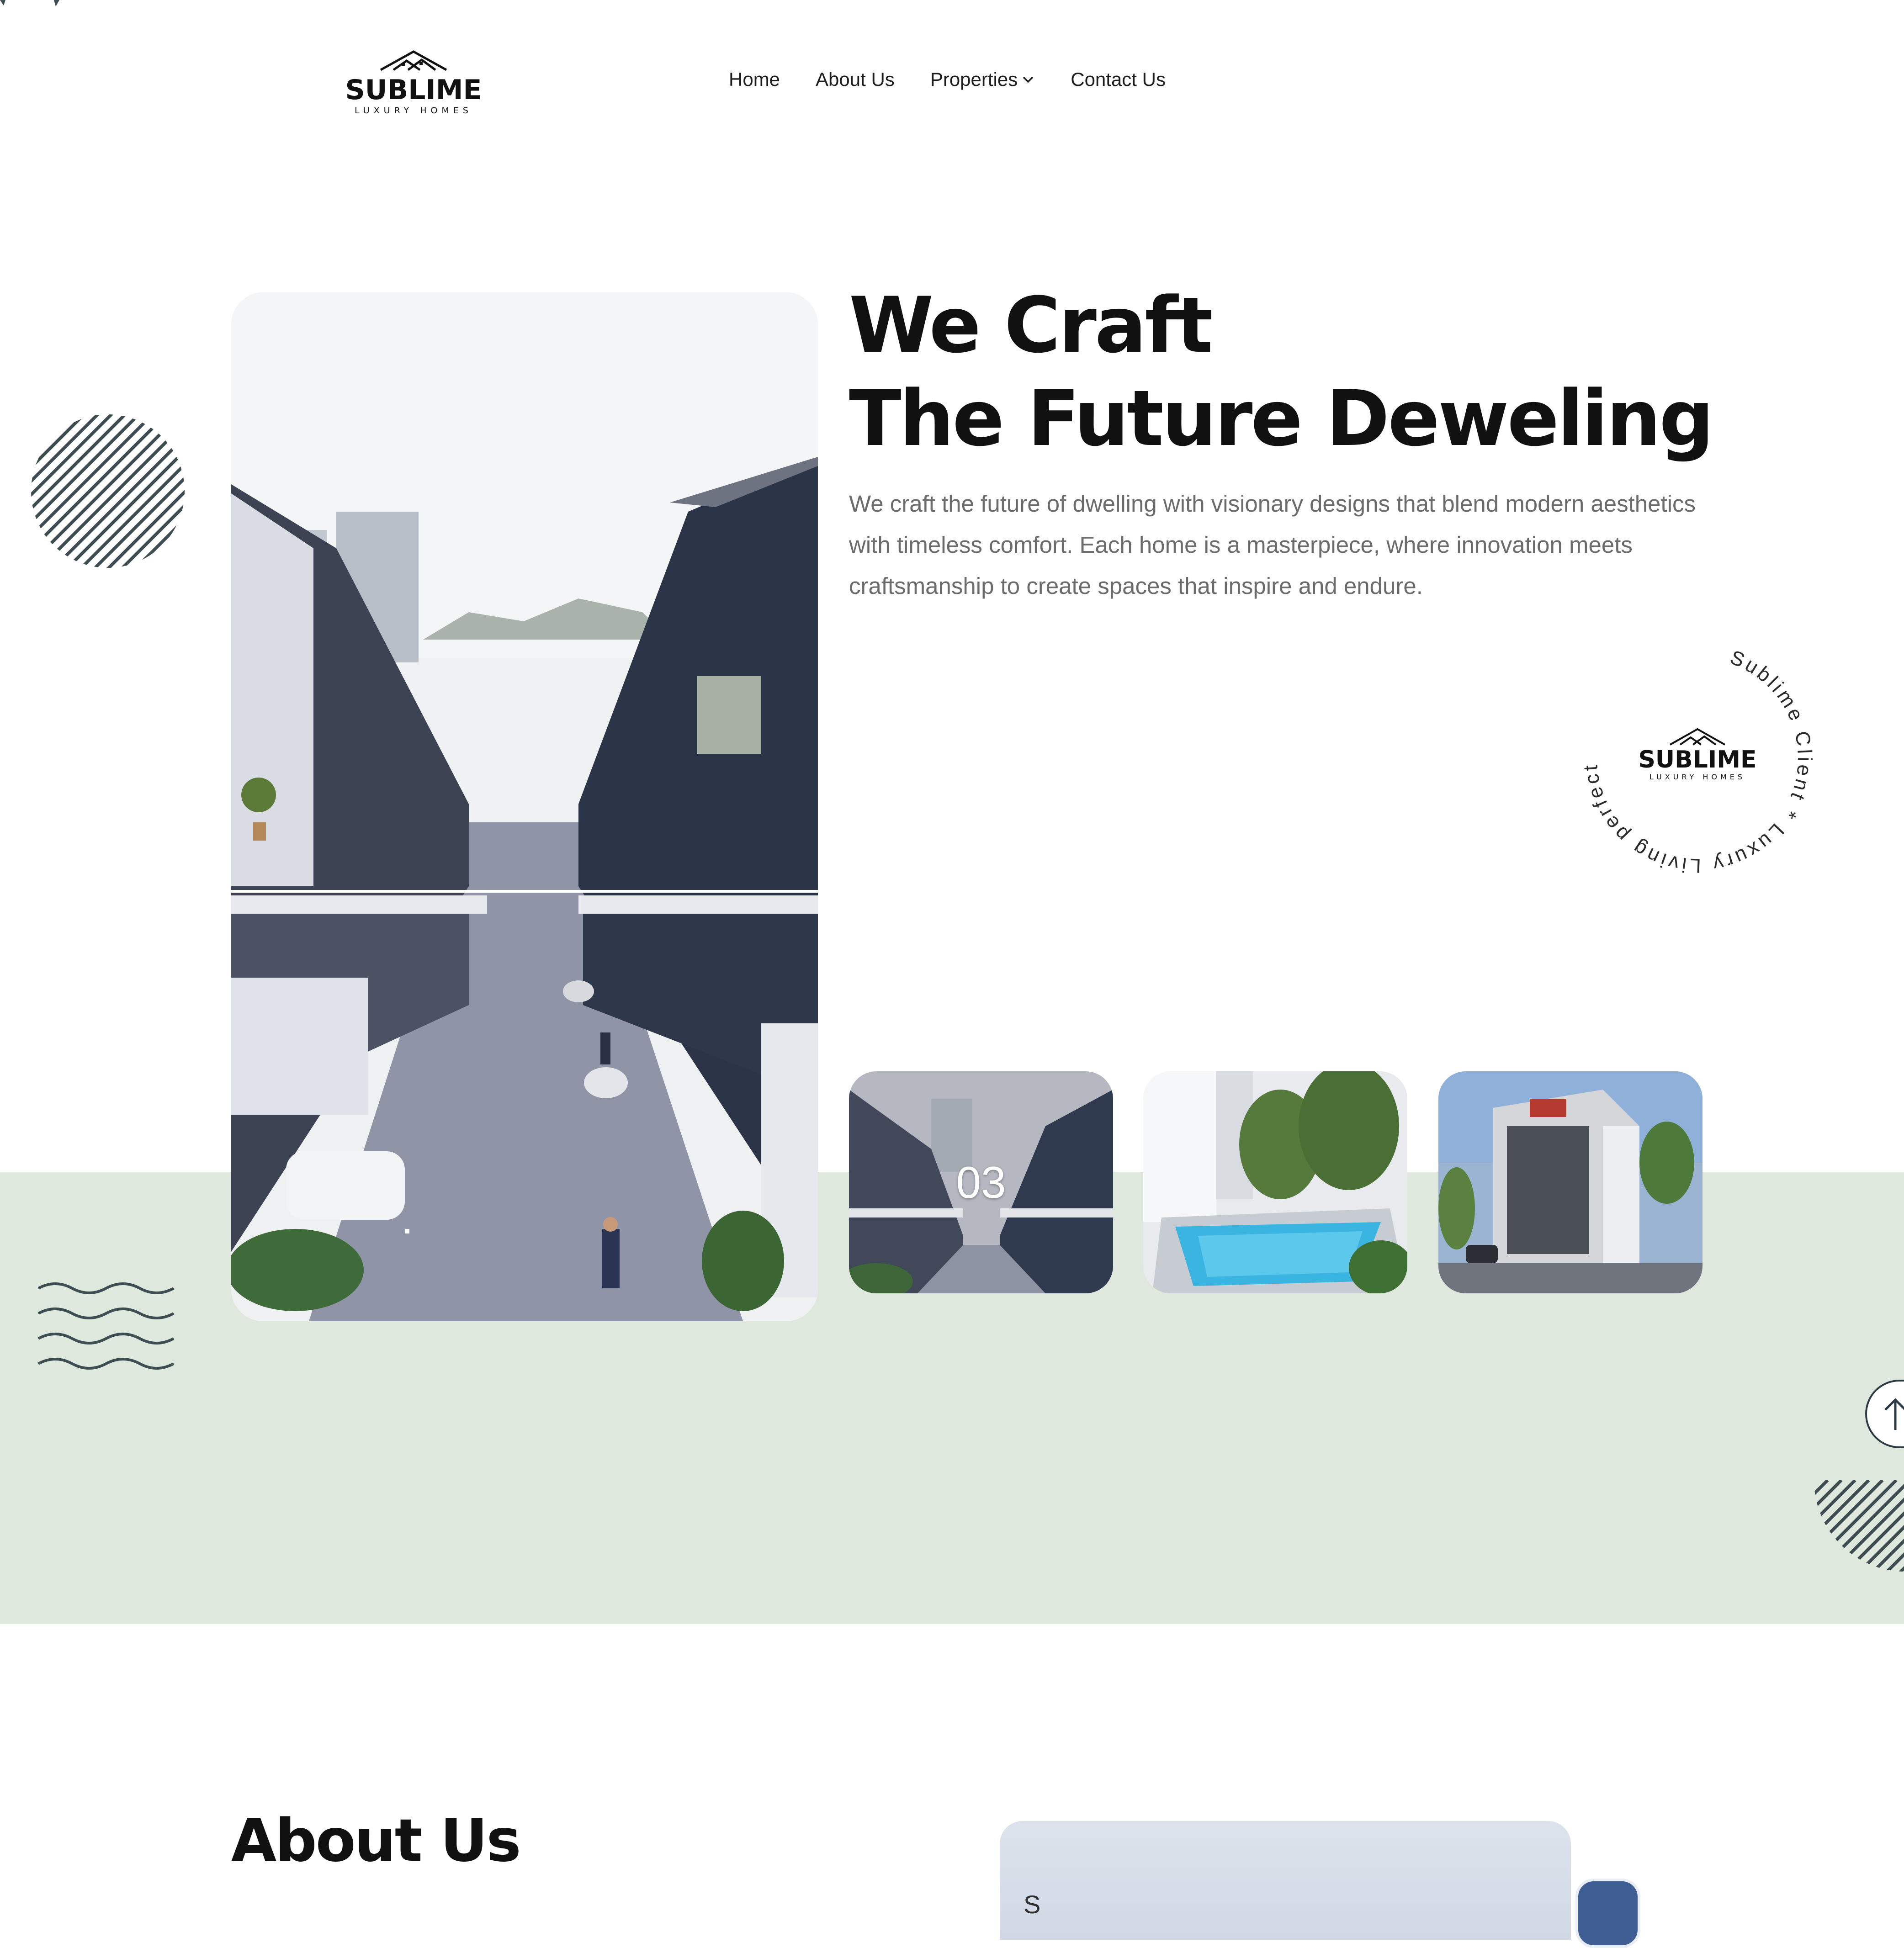 Image resolution: width=1904 pixels, height=1948 pixels. What do you see at coordinates (1031, 325) in the screenshot?
I see `hero-headline-line1: We Craft` at bounding box center [1031, 325].